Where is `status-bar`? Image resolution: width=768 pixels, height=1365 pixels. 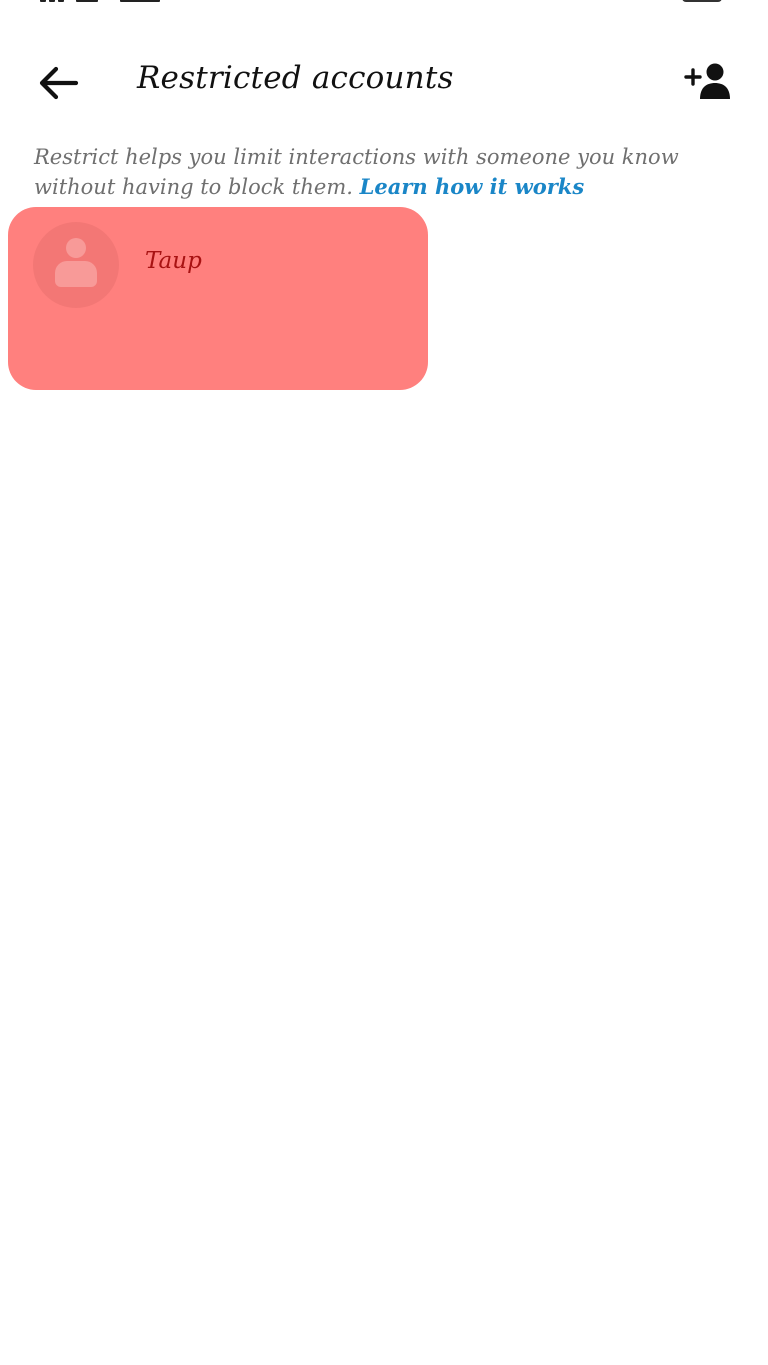
status-bar is located at coordinates (384, 4).